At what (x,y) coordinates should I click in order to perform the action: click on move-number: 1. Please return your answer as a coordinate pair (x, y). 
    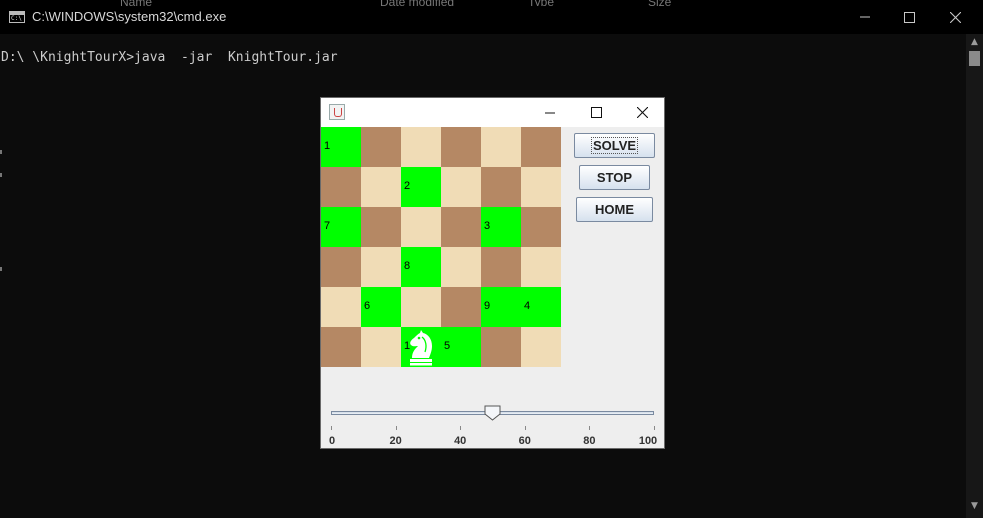
    Looking at the image, I should click on (327, 146).